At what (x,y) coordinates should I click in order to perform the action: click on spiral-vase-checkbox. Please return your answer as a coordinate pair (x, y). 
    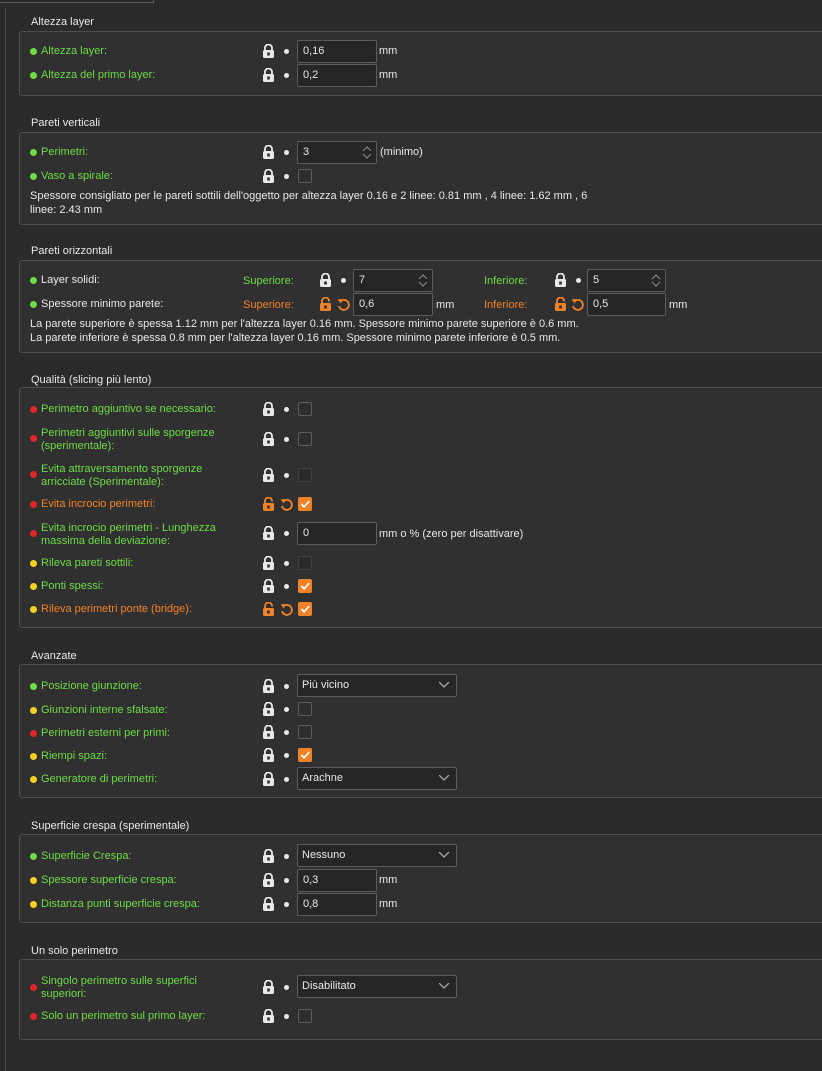
    Looking at the image, I should click on (305, 176).